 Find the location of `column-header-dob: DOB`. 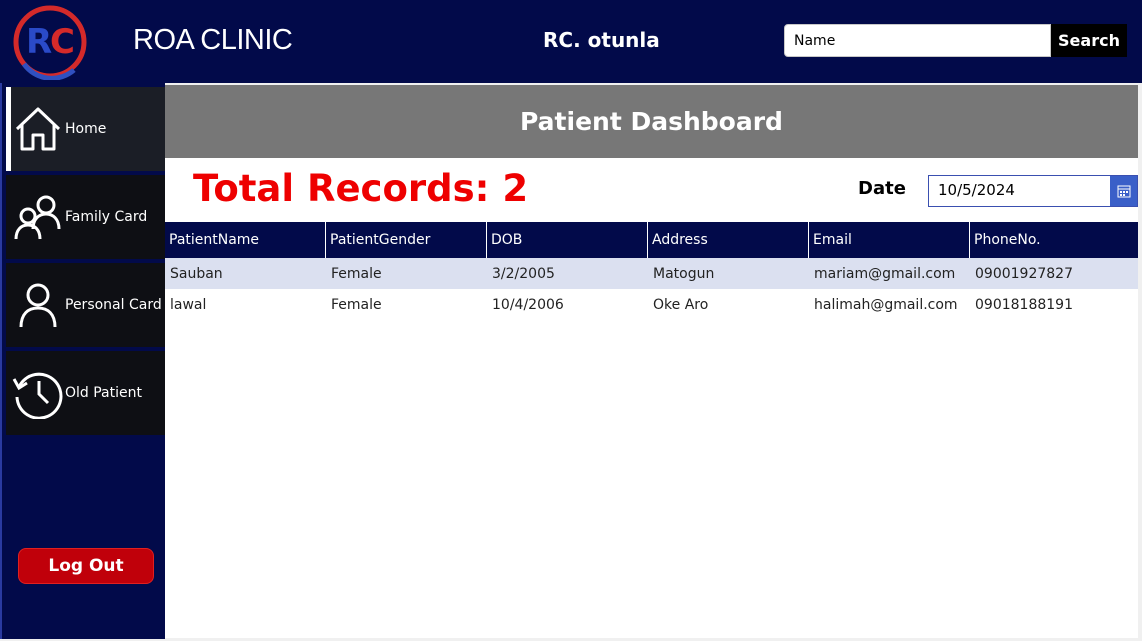

column-header-dob: DOB is located at coordinates (567, 240).